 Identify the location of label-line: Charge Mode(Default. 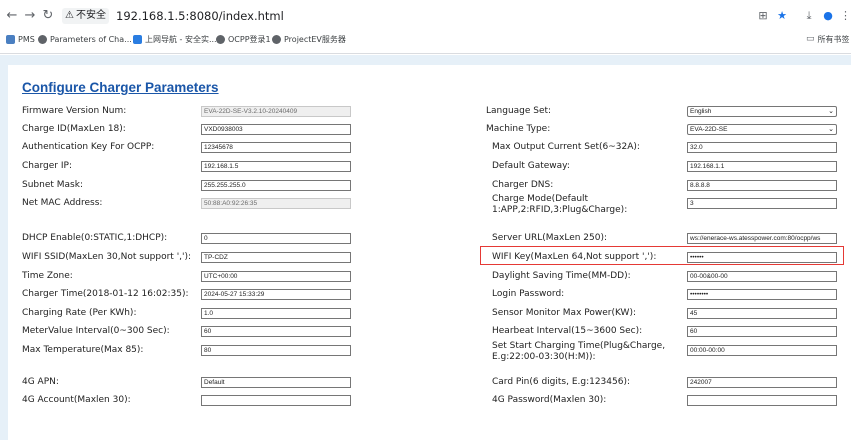
(540, 199).